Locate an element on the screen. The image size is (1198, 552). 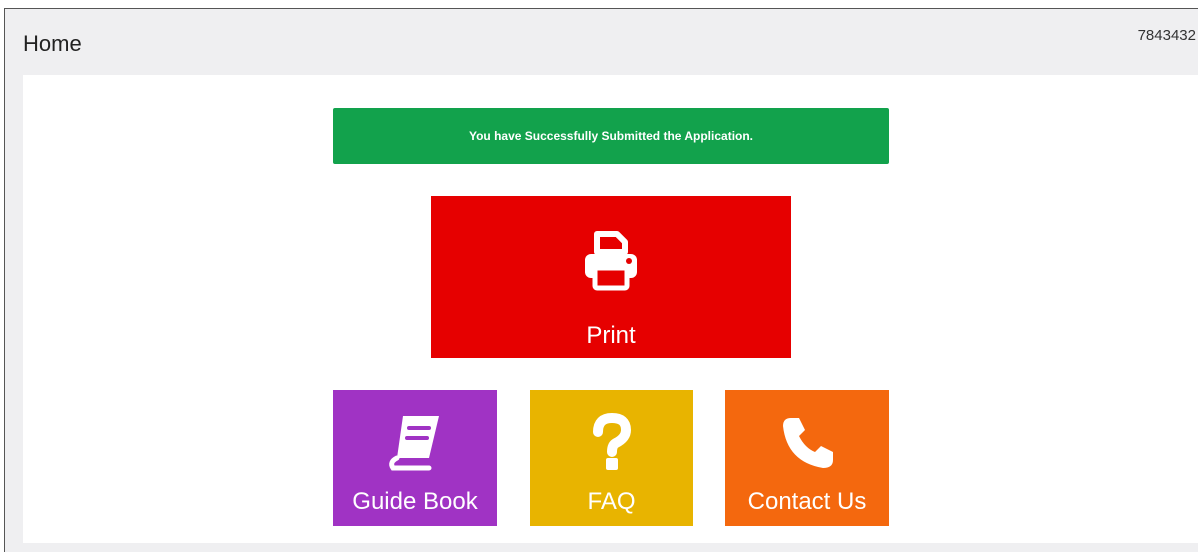
print-label: Print is located at coordinates (611, 335).